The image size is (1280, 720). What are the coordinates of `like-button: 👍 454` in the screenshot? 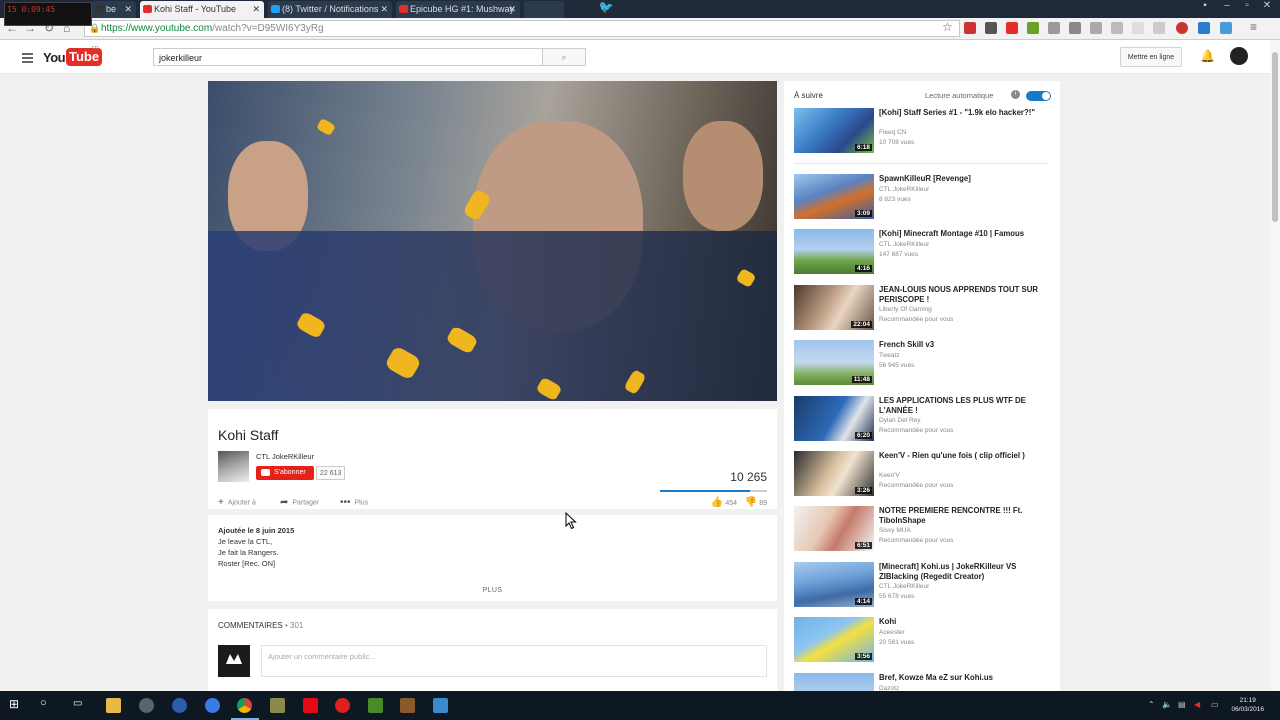 It's located at (724, 502).